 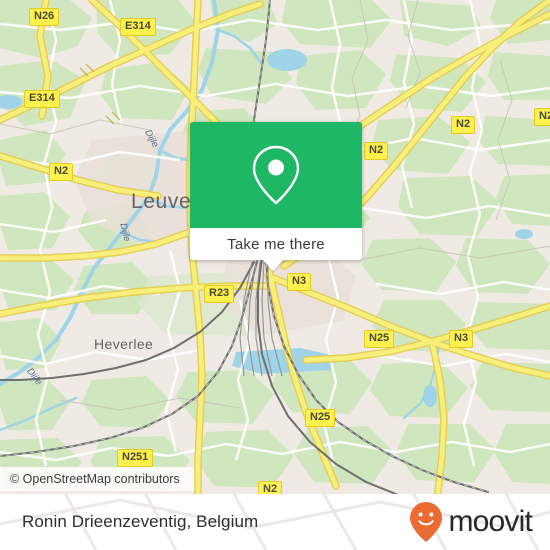 I want to click on location-pin-icon, so click(x=276, y=175).